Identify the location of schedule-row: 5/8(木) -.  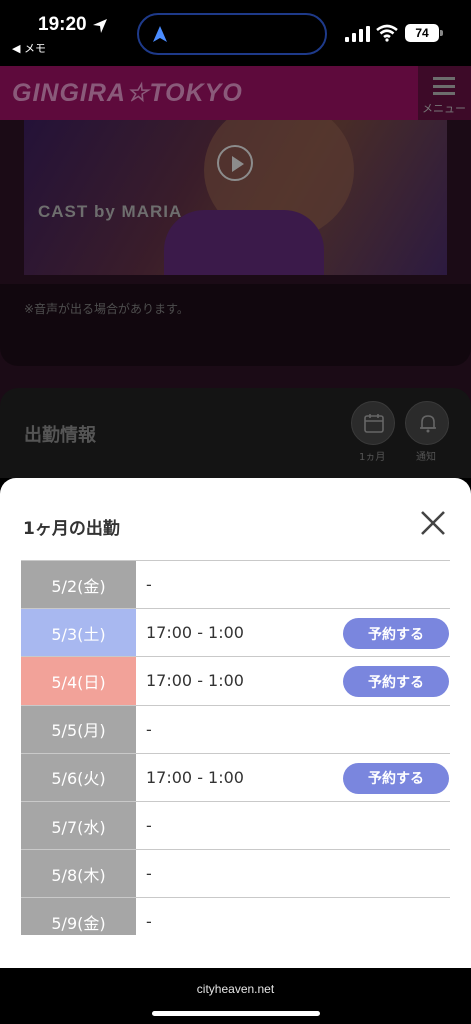
(235, 874).